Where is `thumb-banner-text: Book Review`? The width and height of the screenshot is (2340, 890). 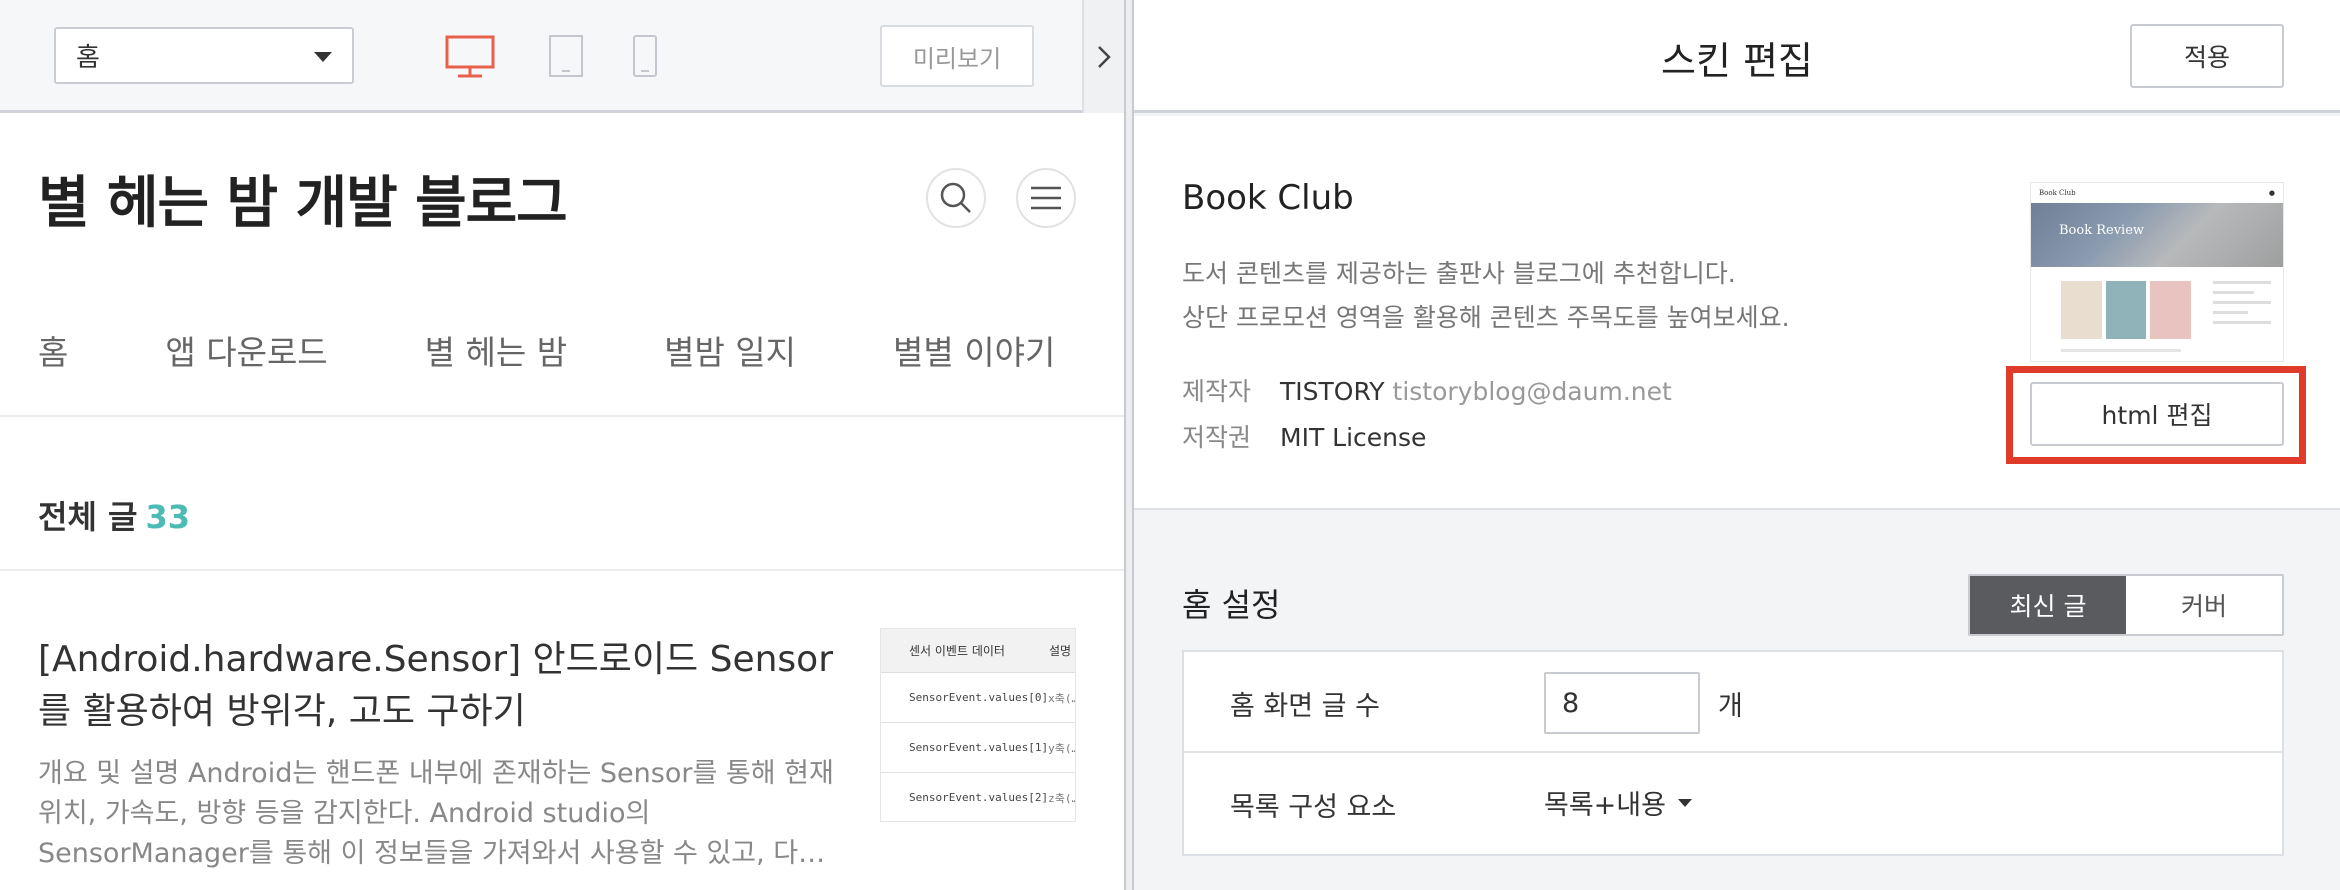
thumb-banner-text: Book Review is located at coordinates (2102, 230).